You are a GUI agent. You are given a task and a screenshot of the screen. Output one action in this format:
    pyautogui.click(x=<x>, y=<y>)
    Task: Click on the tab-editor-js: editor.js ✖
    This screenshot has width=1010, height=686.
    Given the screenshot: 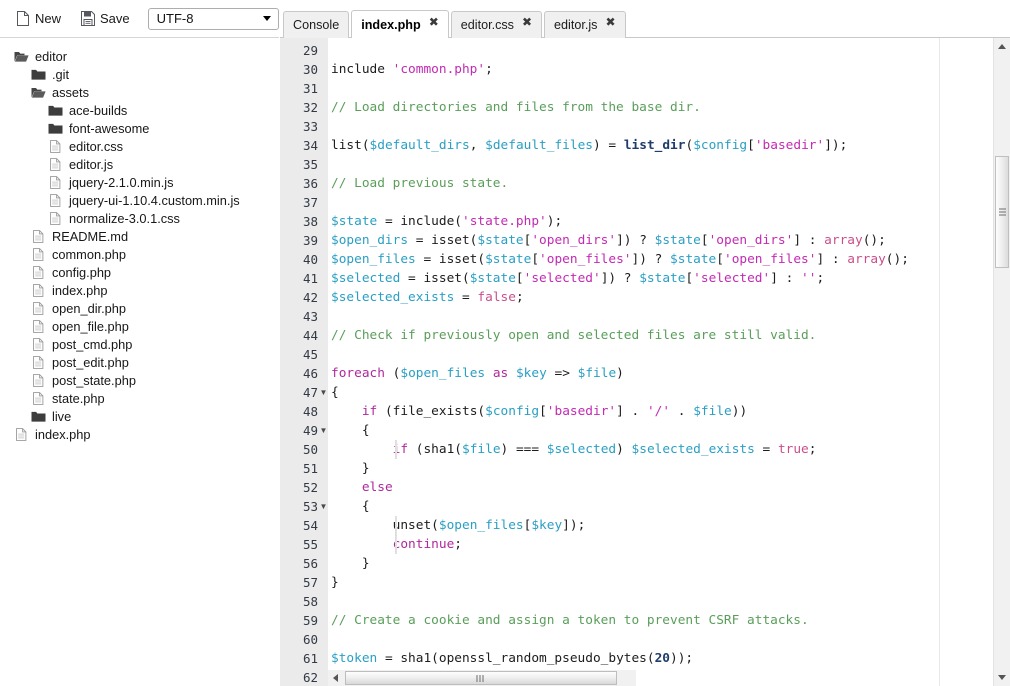 What is the action you would take?
    pyautogui.click(x=585, y=24)
    